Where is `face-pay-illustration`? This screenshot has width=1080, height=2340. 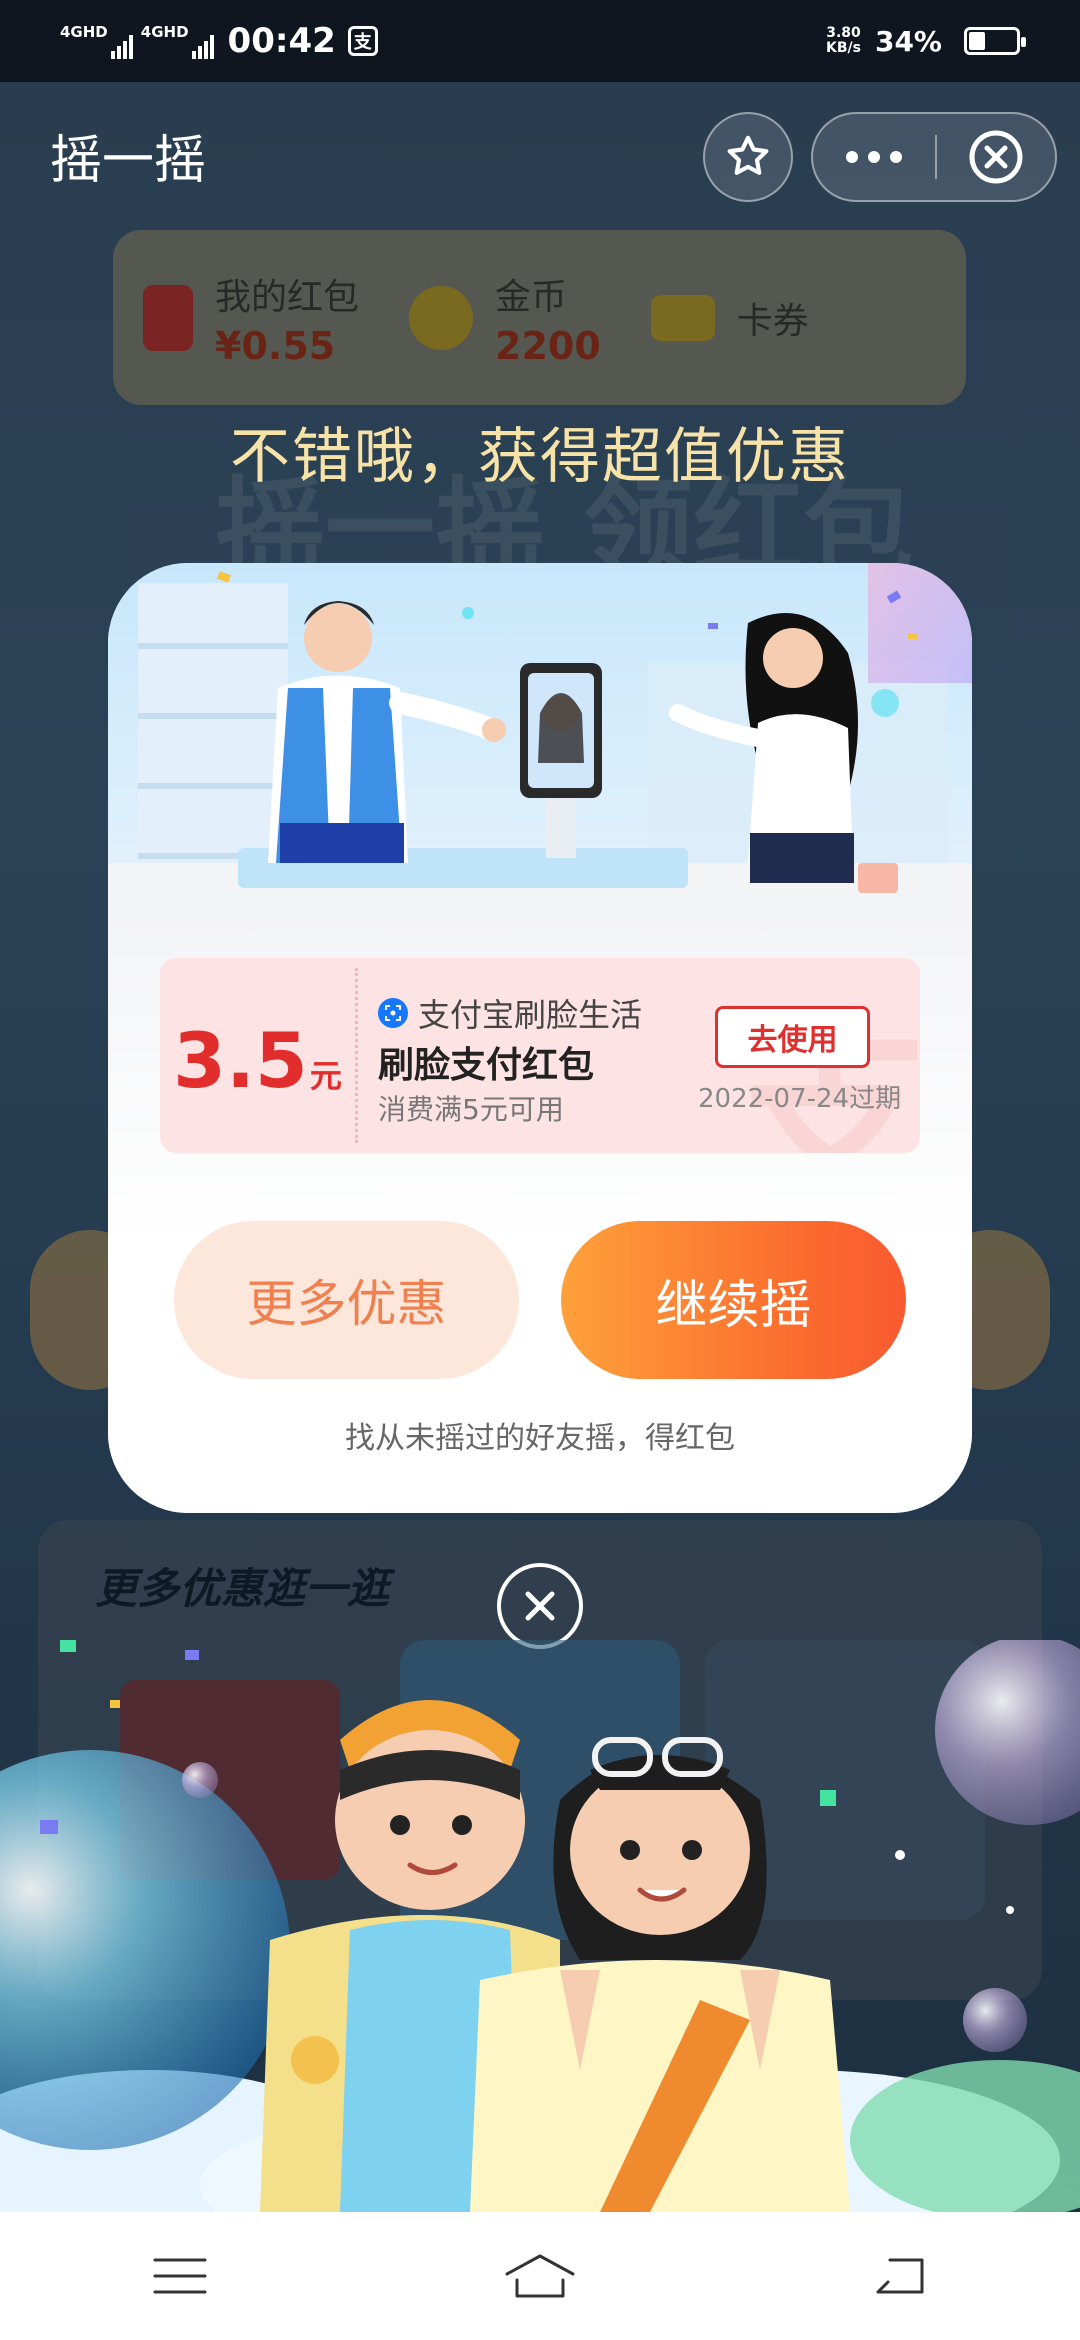
face-pay-illustration is located at coordinates (540, 738).